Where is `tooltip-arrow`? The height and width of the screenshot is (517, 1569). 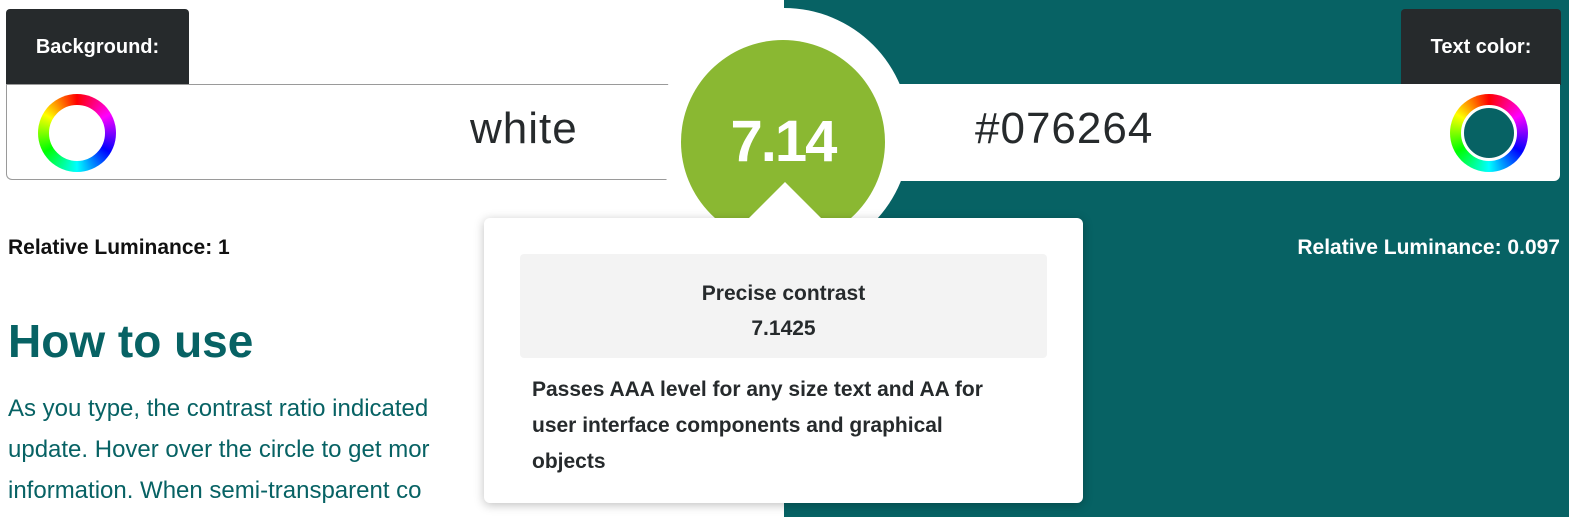 tooltip-arrow is located at coordinates (785, 200).